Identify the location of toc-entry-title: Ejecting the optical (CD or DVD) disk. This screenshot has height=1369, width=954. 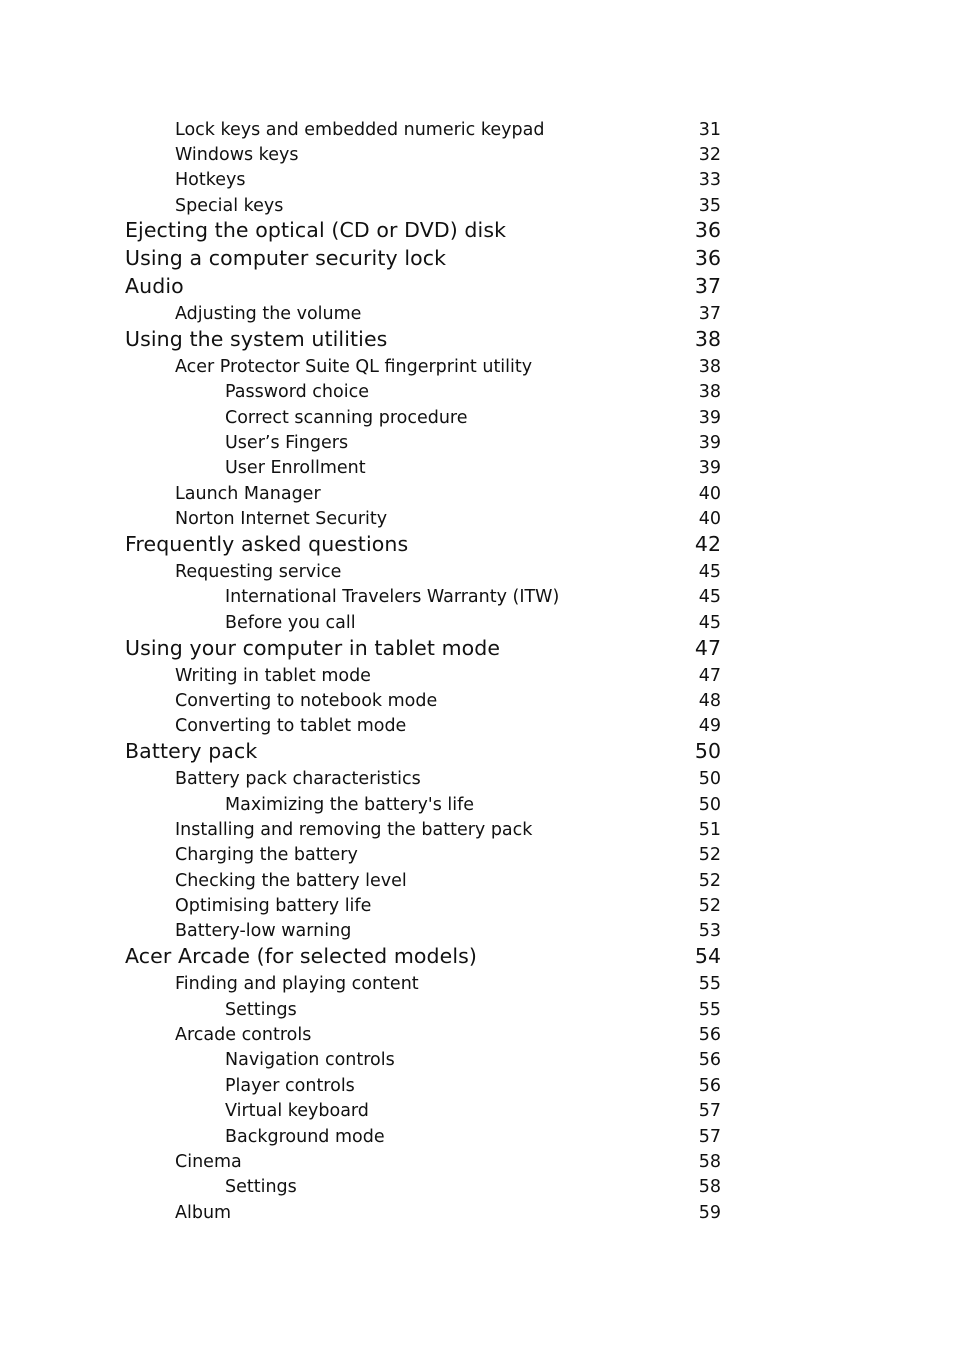
(316, 230).